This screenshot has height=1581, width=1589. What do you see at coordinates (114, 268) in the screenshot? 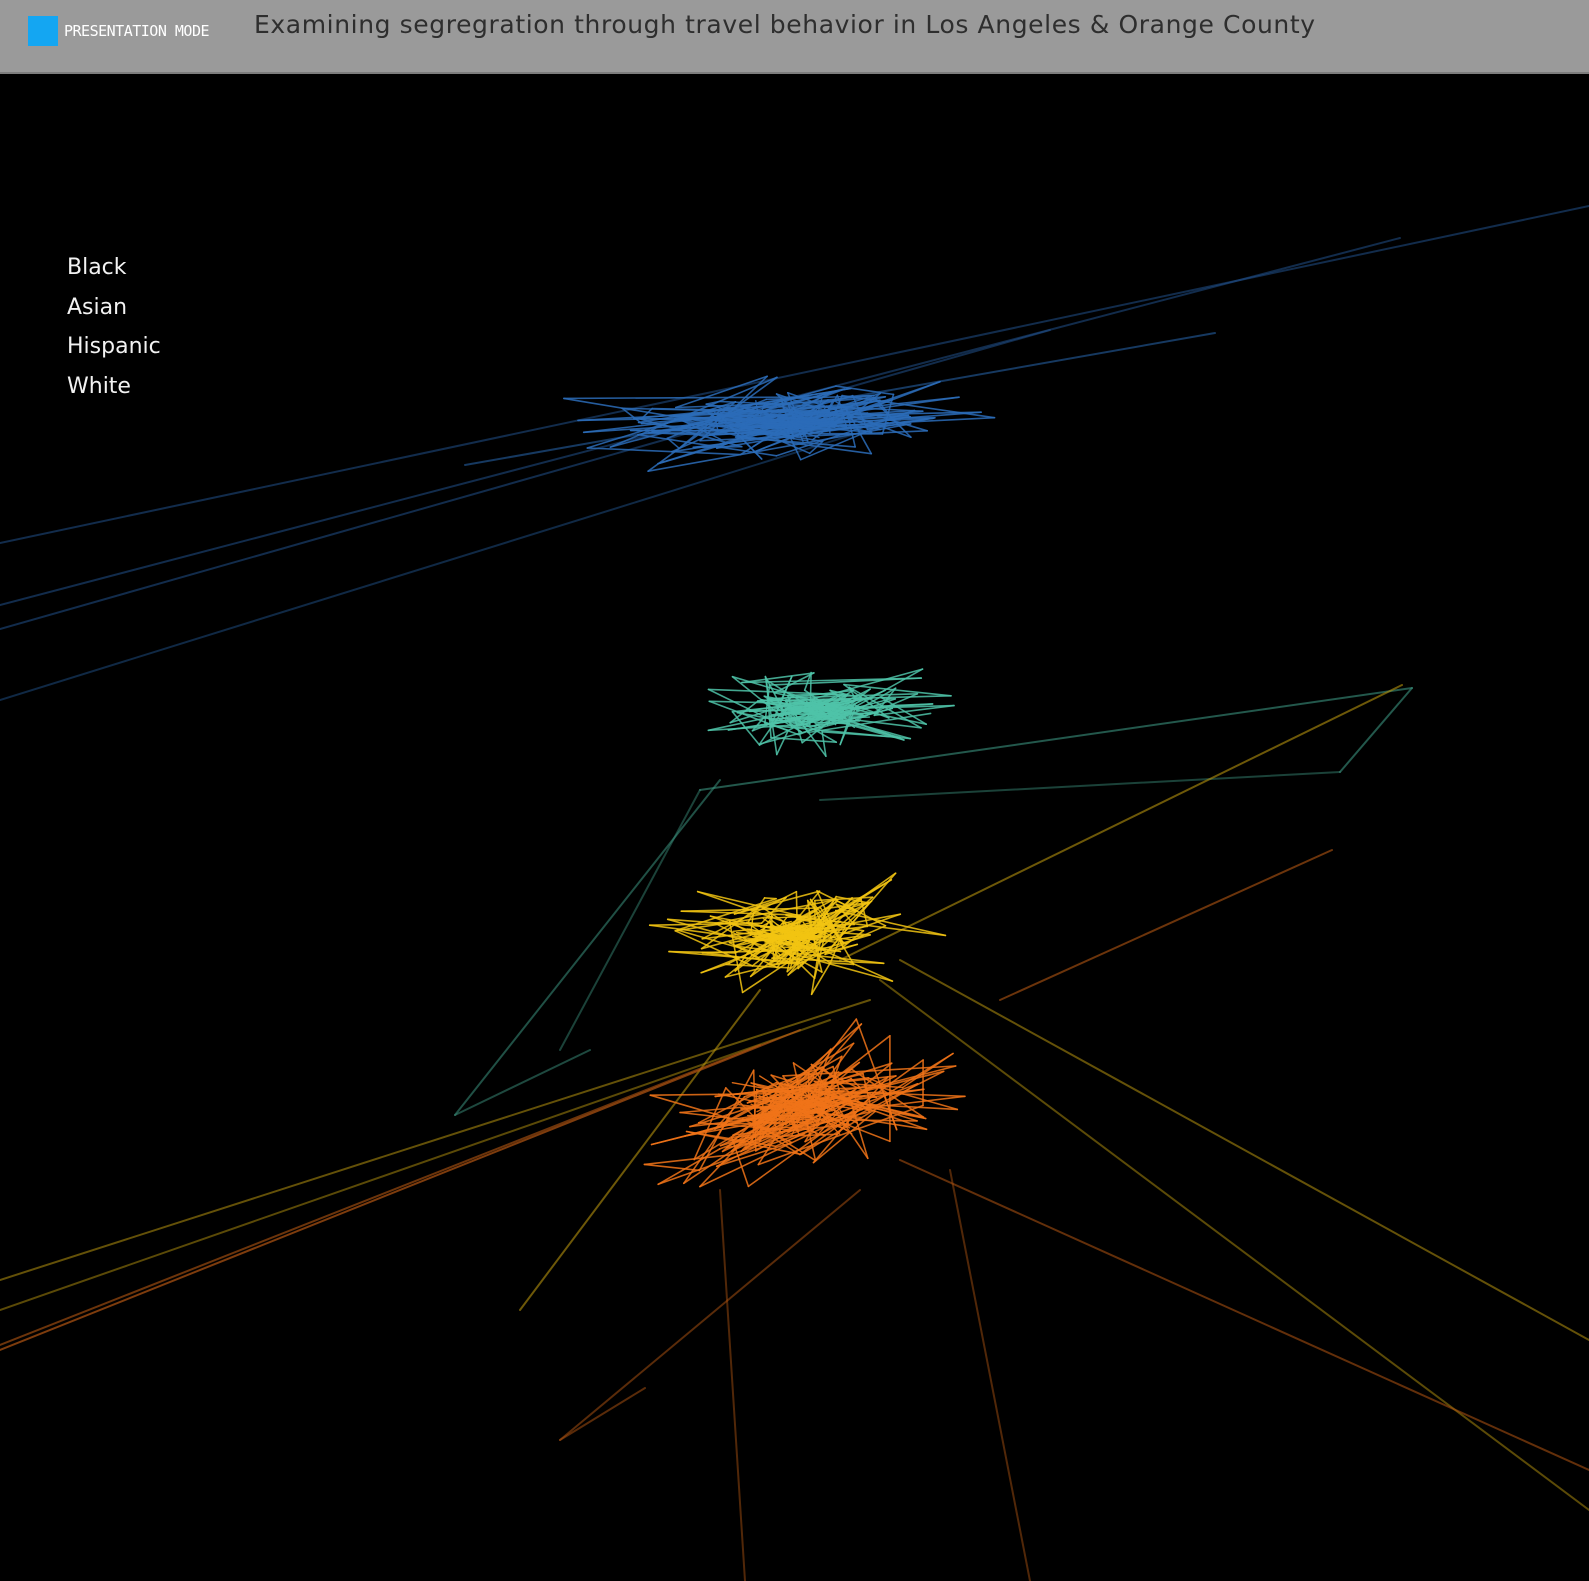
I see `legend-item-black: Black` at bounding box center [114, 268].